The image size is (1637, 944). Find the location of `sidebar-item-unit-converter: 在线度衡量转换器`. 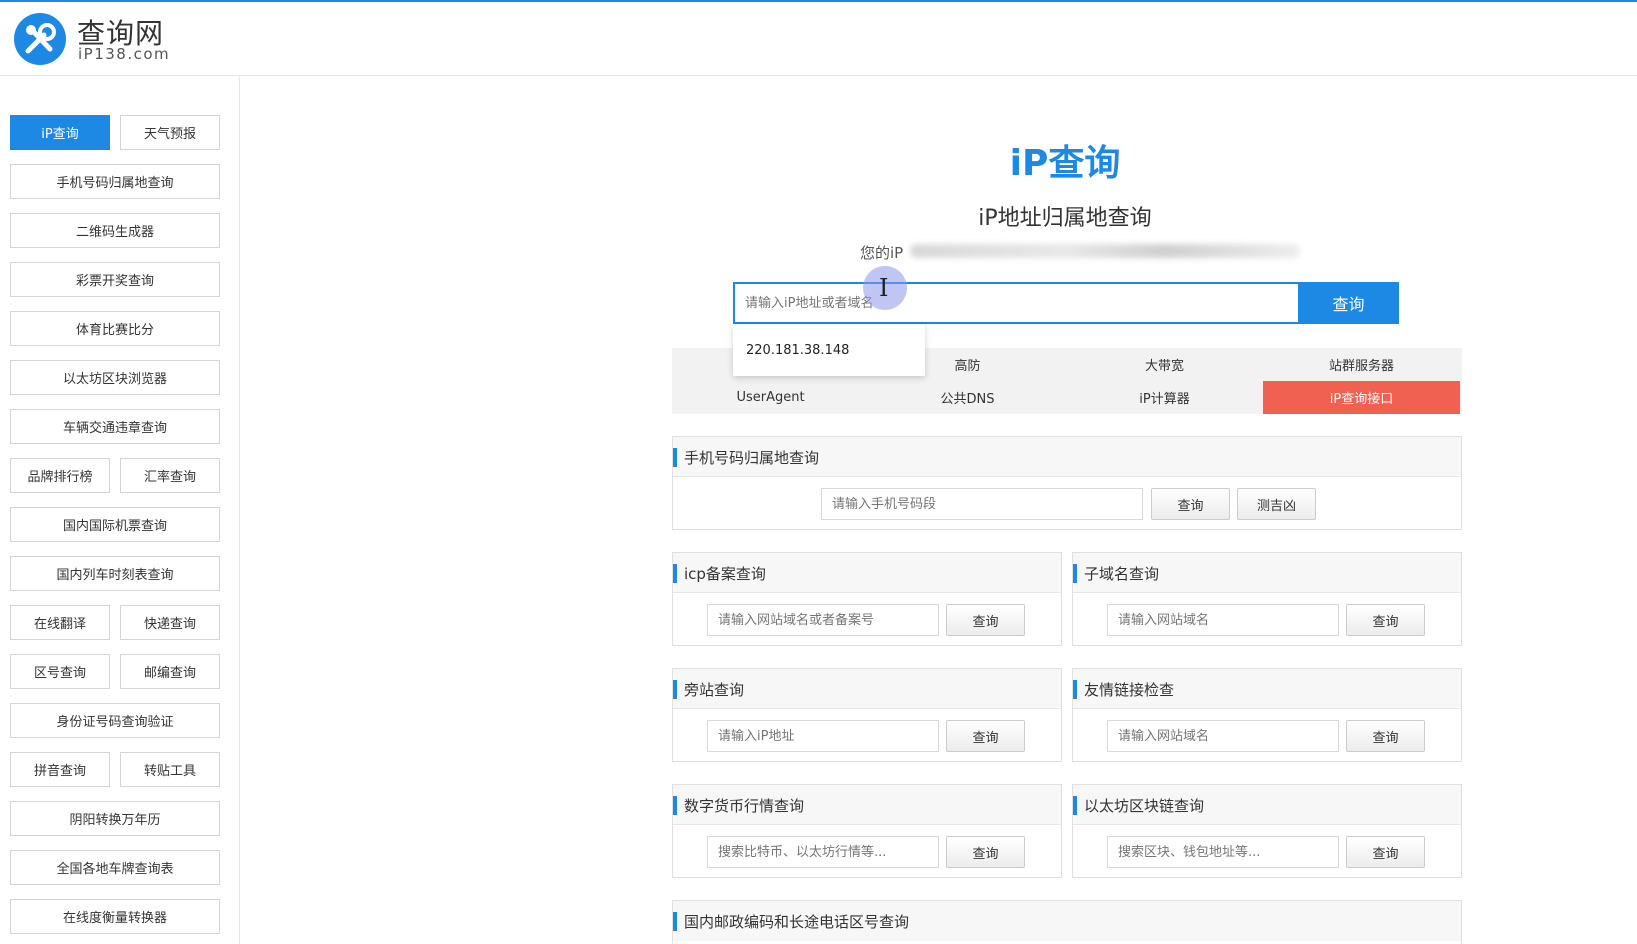

sidebar-item-unit-converter: 在线度衡量转换器 is located at coordinates (115, 916).